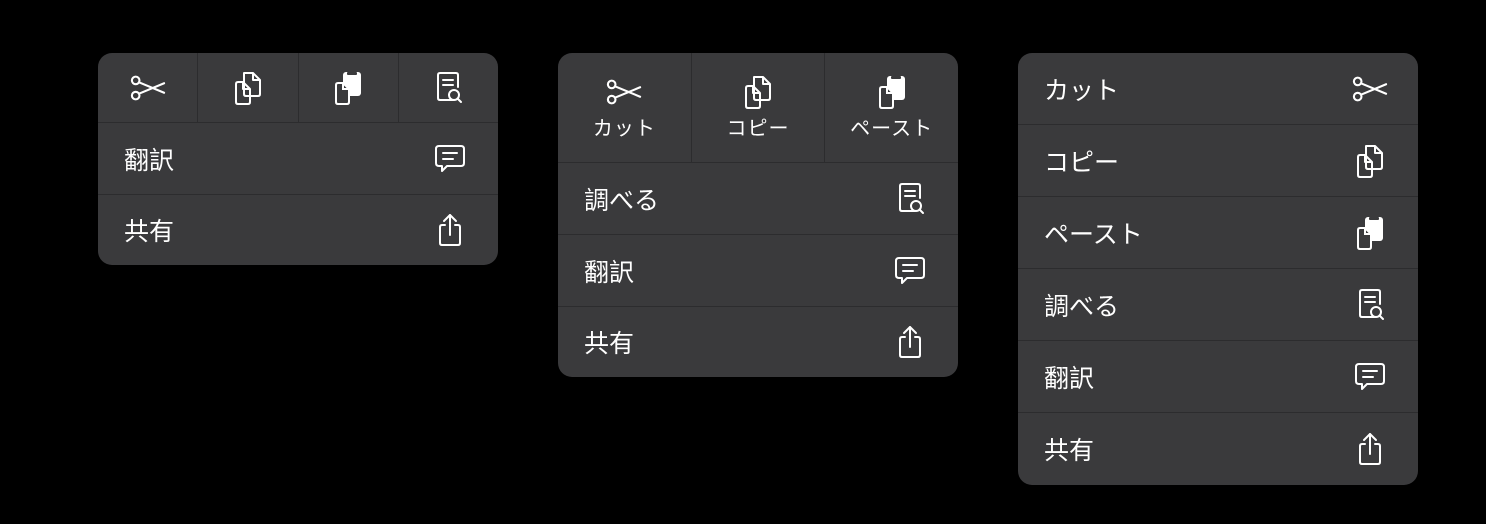 The image size is (1486, 524). I want to click on edit-icon-row, so click(298, 88).